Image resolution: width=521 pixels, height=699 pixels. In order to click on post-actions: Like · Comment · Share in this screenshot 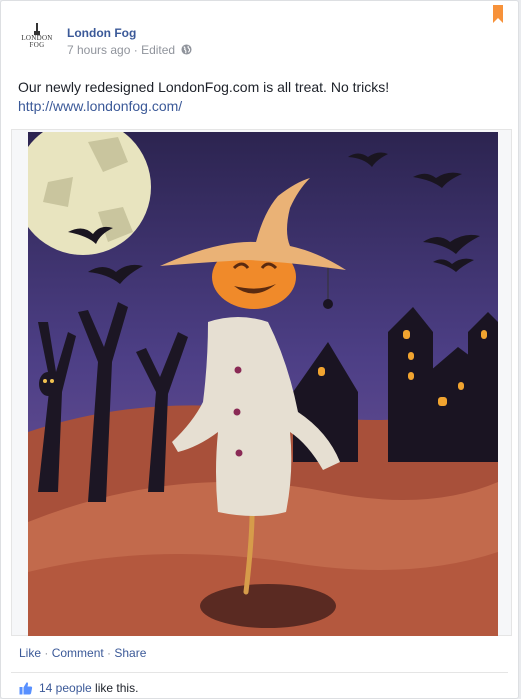, I will do `click(82, 653)`.